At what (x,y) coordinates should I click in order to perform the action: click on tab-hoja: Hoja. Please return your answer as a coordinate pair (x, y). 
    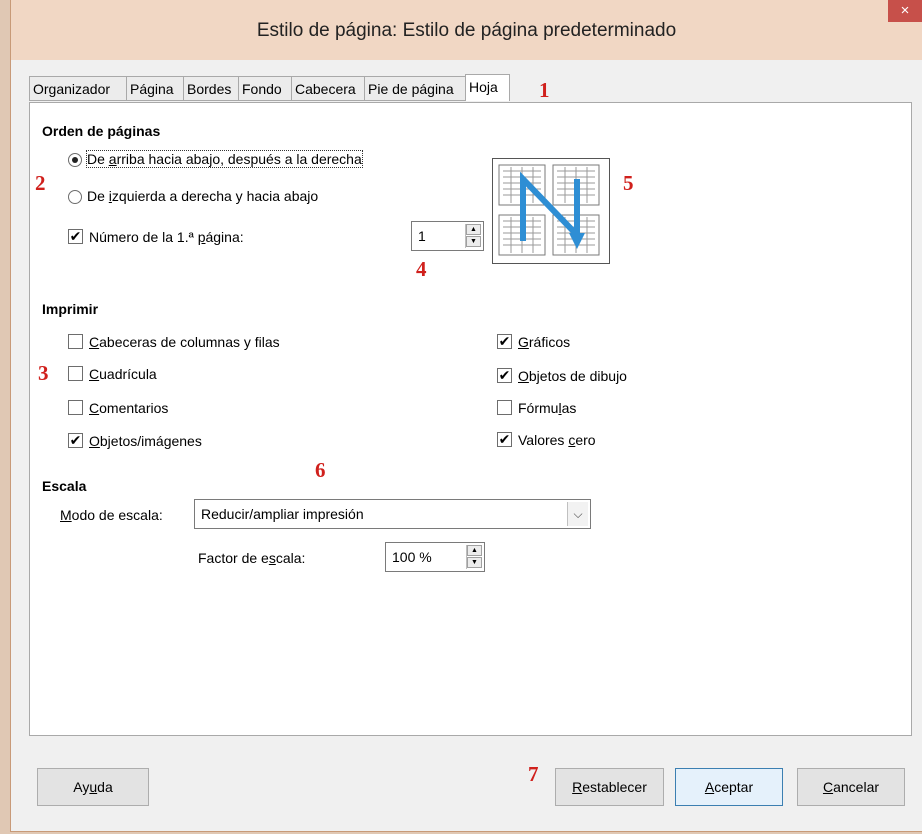
    Looking at the image, I should click on (487, 87).